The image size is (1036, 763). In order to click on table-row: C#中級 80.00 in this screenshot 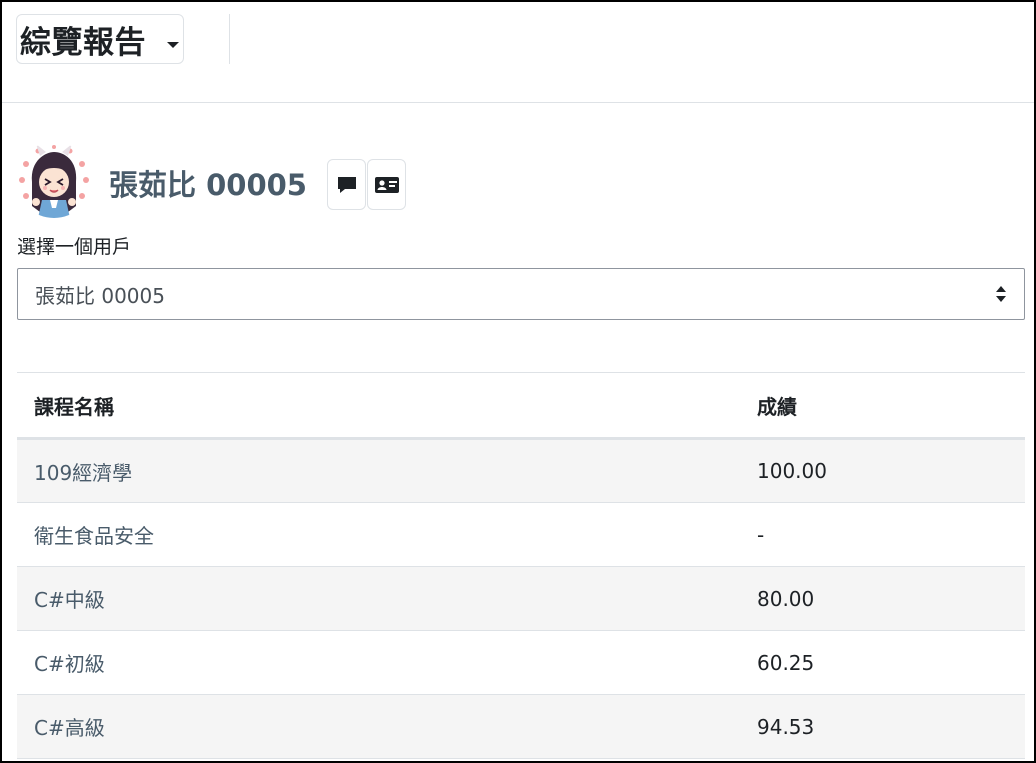, I will do `click(521, 598)`.